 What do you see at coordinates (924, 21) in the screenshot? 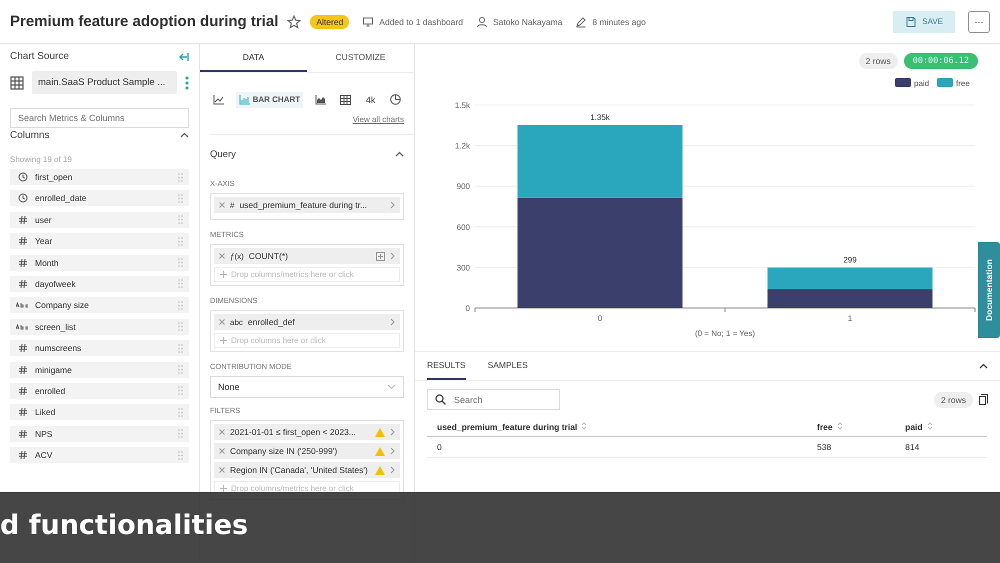
I see `save-button: SAVE` at bounding box center [924, 21].